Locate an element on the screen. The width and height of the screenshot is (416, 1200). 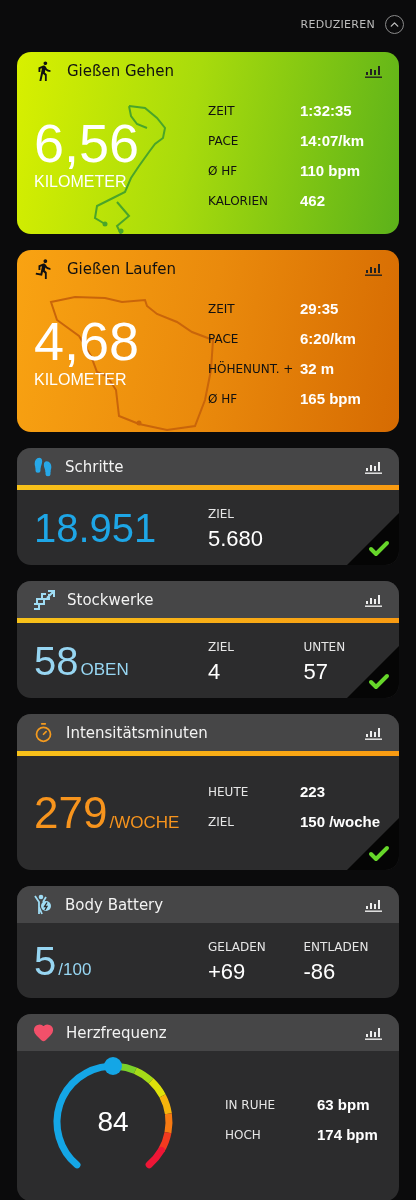
stairs-icon is located at coordinates (44, 599).